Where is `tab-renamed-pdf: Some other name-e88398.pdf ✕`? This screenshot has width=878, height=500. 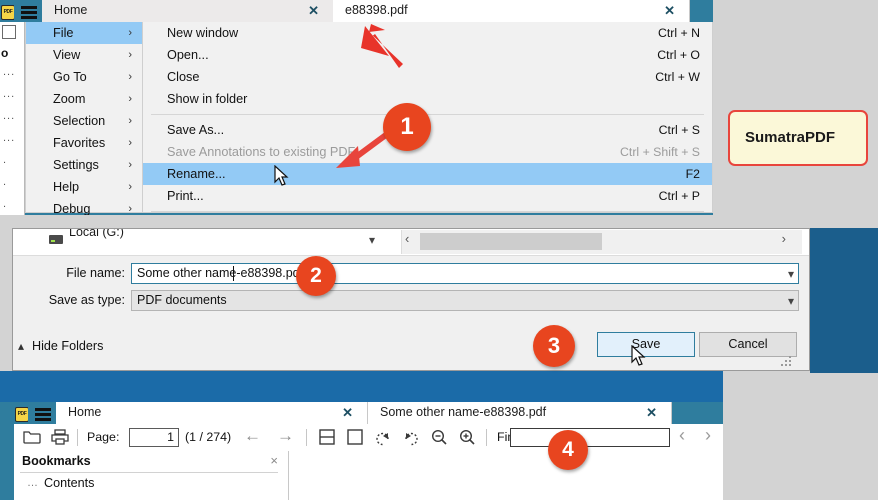 tab-renamed-pdf: Some other name-e88398.pdf ✕ is located at coordinates (520, 413).